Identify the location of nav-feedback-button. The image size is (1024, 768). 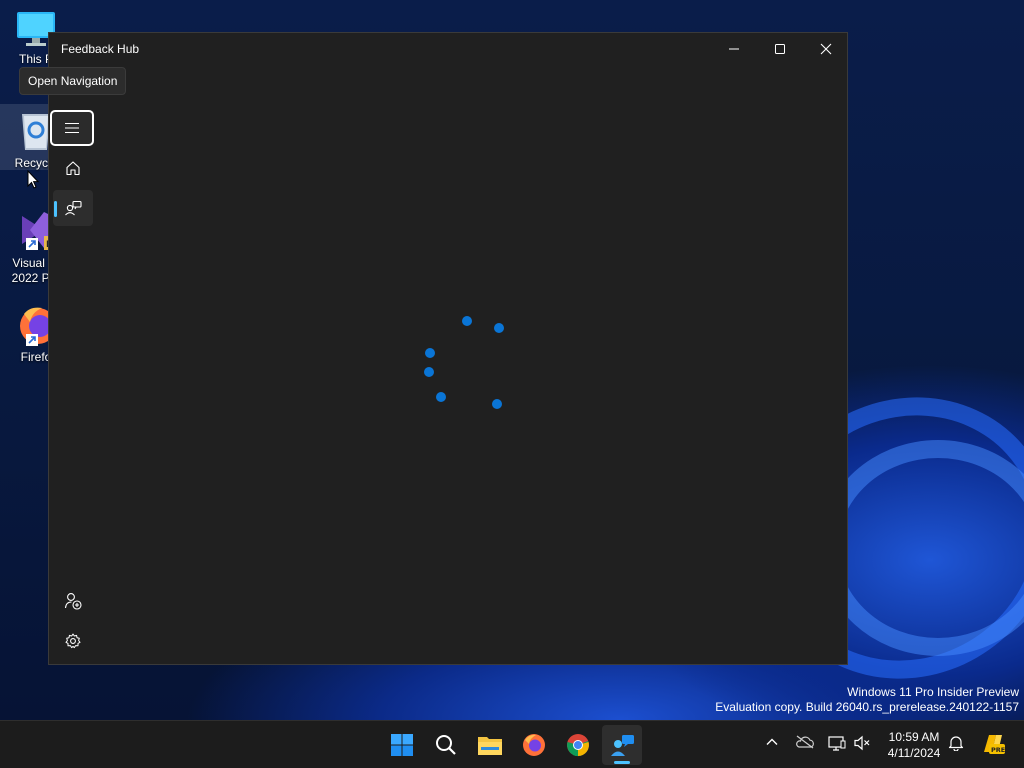
(73, 208).